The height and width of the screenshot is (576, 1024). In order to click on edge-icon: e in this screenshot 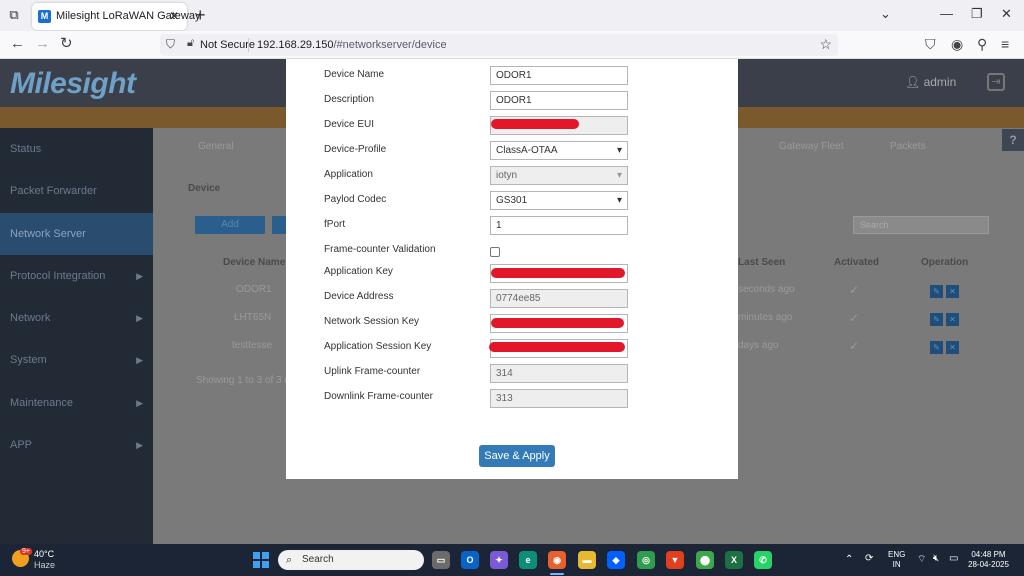, I will do `click(528, 560)`.